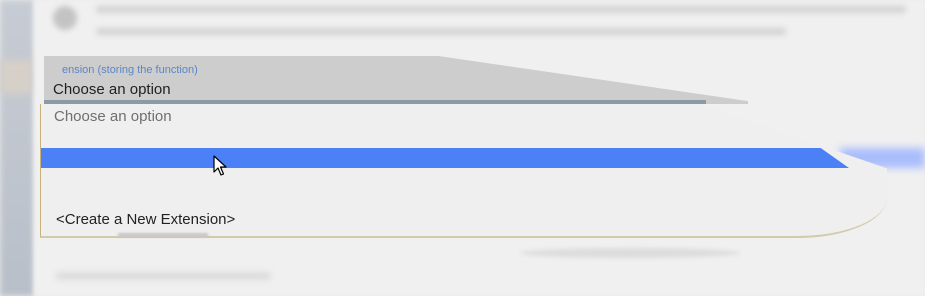 The height and width of the screenshot is (296, 925). What do you see at coordinates (445, 158) in the screenshot?
I see `dropdown-option-highlighted` at bounding box center [445, 158].